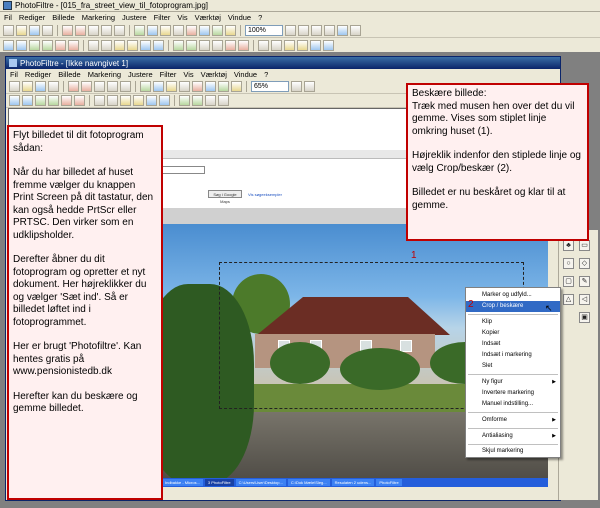 The image size is (600, 508). What do you see at coordinates (38, 74) in the screenshot?
I see `inner-menu-rediger: Rediger` at bounding box center [38, 74].